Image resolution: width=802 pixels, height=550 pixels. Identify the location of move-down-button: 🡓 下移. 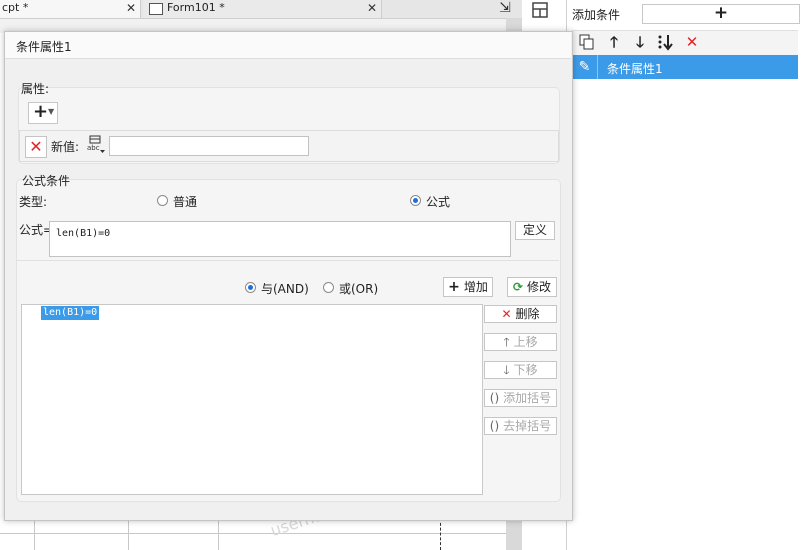
(520, 370).